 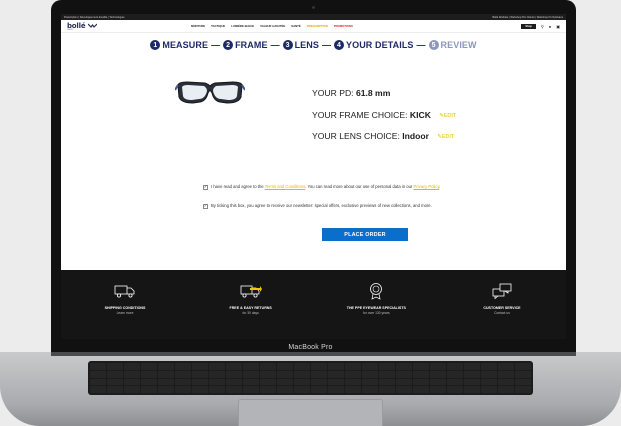 What do you see at coordinates (351, 93) in the screenshot?
I see `pd-summary: YOUR PD: 61.8 mm` at bounding box center [351, 93].